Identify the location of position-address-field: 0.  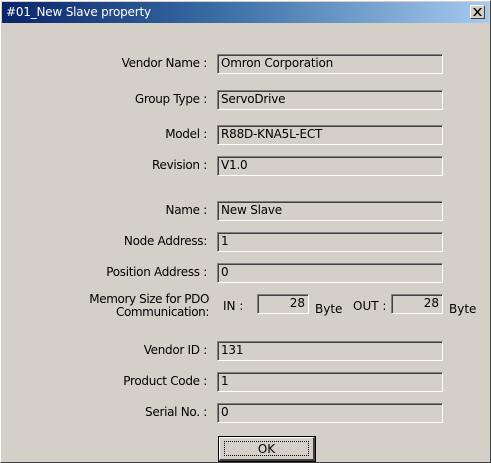
(330, 273).